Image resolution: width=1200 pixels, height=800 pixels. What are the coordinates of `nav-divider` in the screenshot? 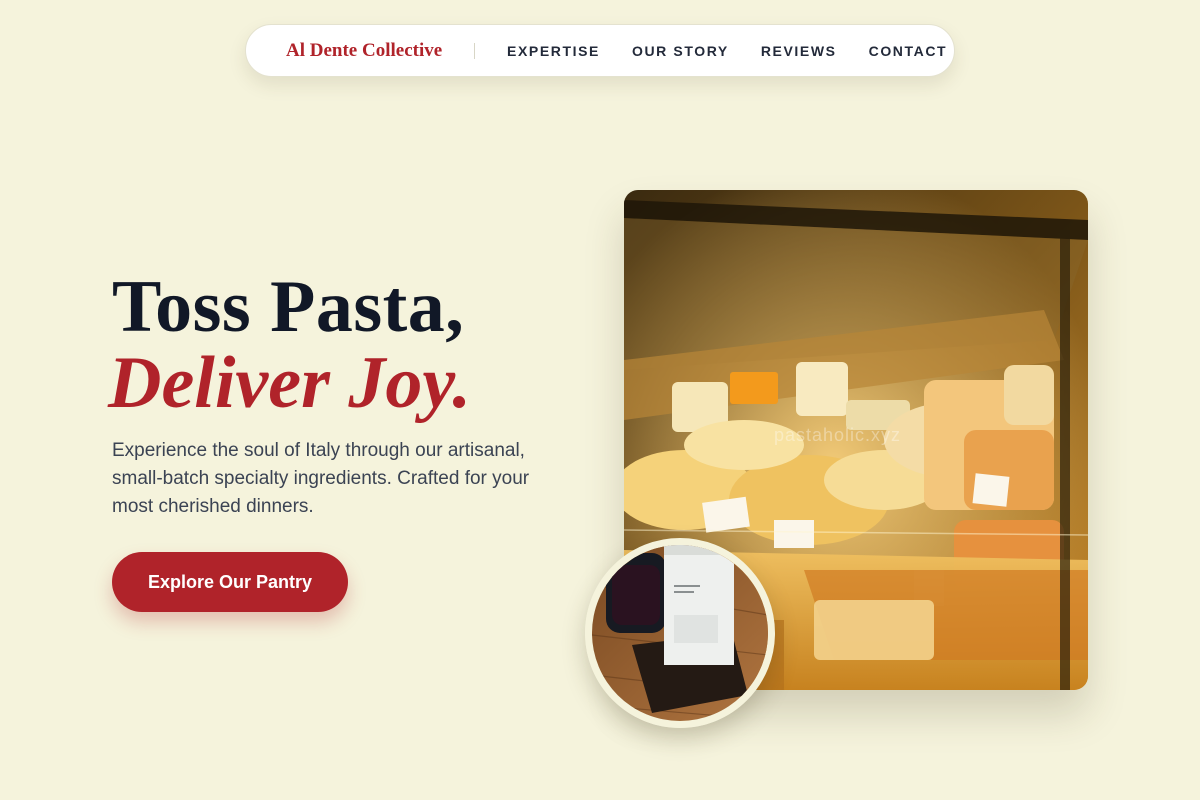 It's located at (474, 50).